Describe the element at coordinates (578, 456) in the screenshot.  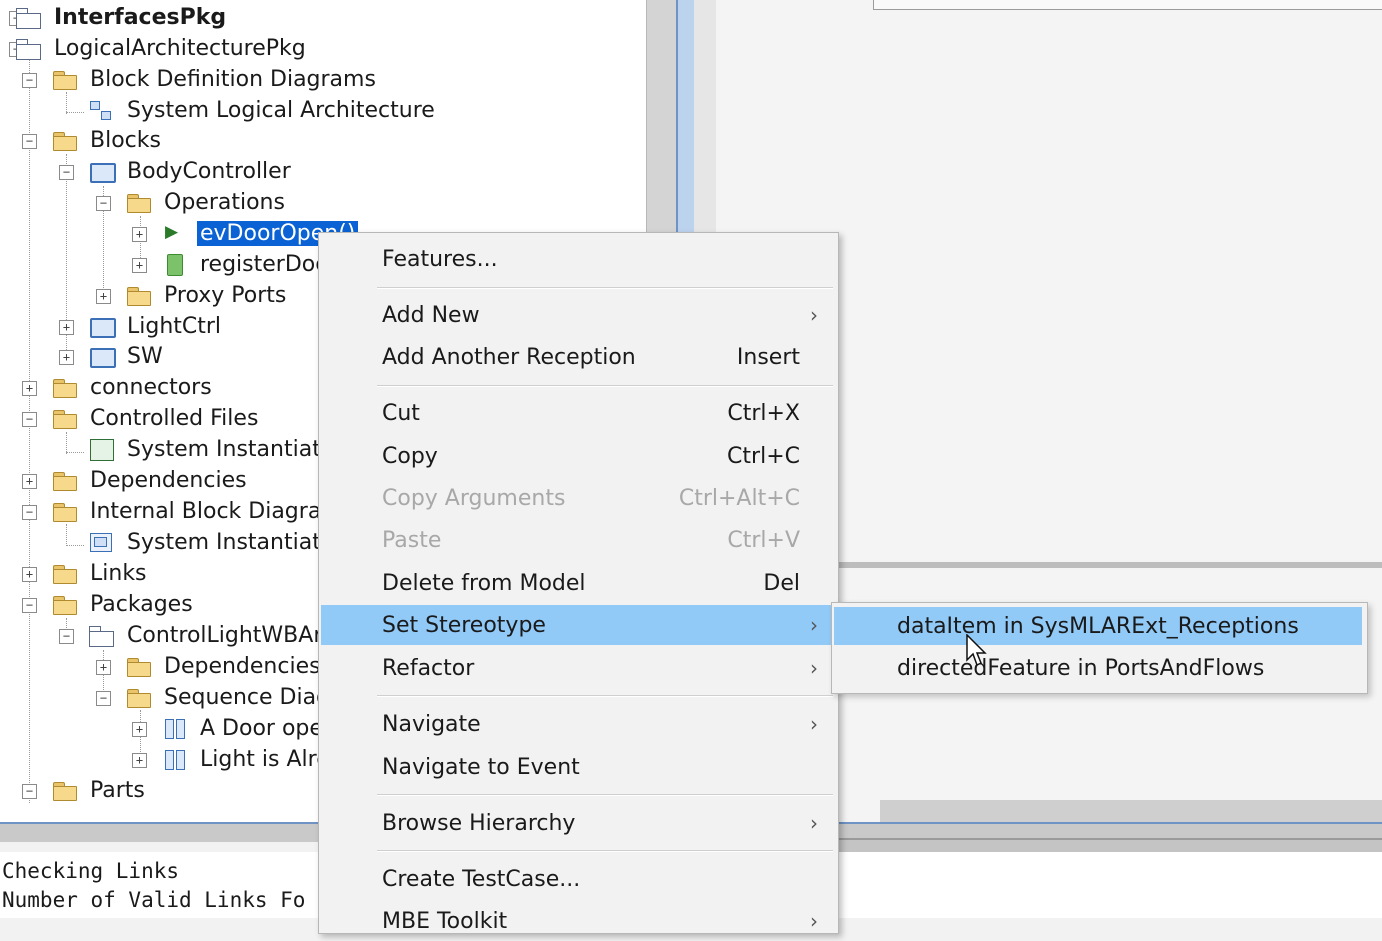
I see `menu-item-copy: Copy Ctrl+C` at that location.